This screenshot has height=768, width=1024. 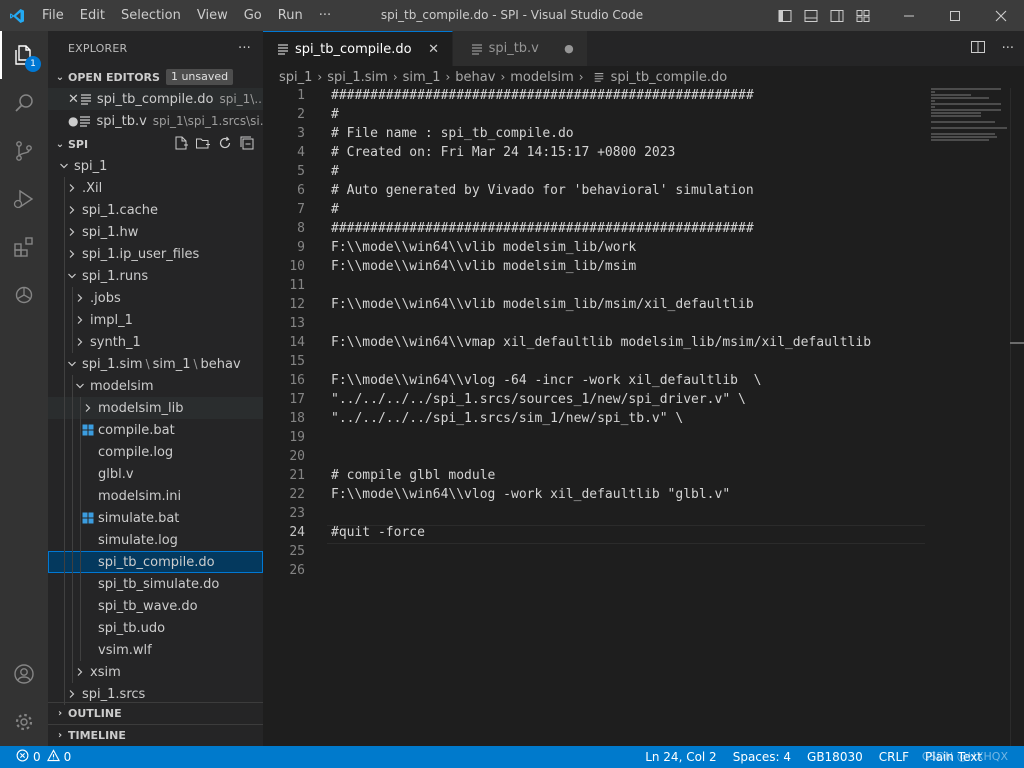 What do you see at coordinates (155, 650) in the screenshot?
I see `file-tree-file: vsim.wlf` at bounding box center [155, 650].